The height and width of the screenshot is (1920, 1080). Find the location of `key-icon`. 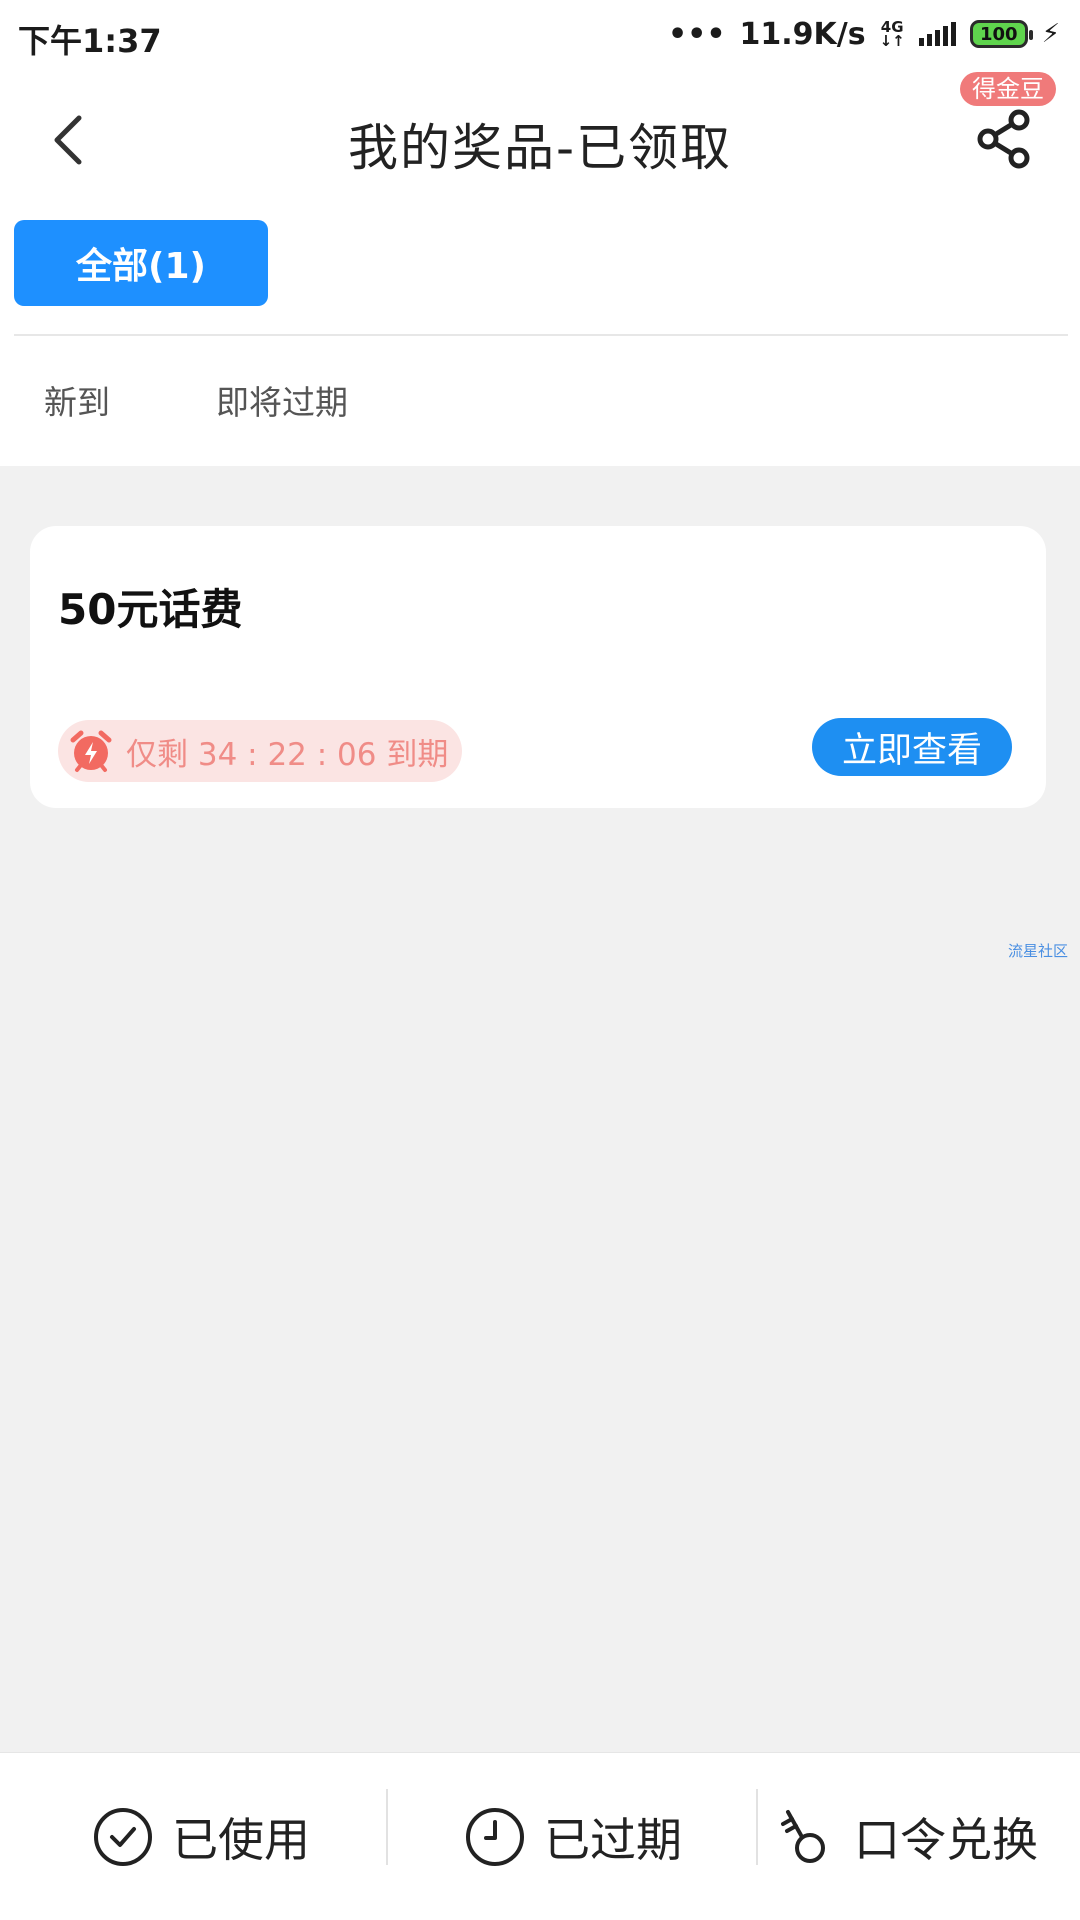

key-icon is located at coordinates (803, 1836).